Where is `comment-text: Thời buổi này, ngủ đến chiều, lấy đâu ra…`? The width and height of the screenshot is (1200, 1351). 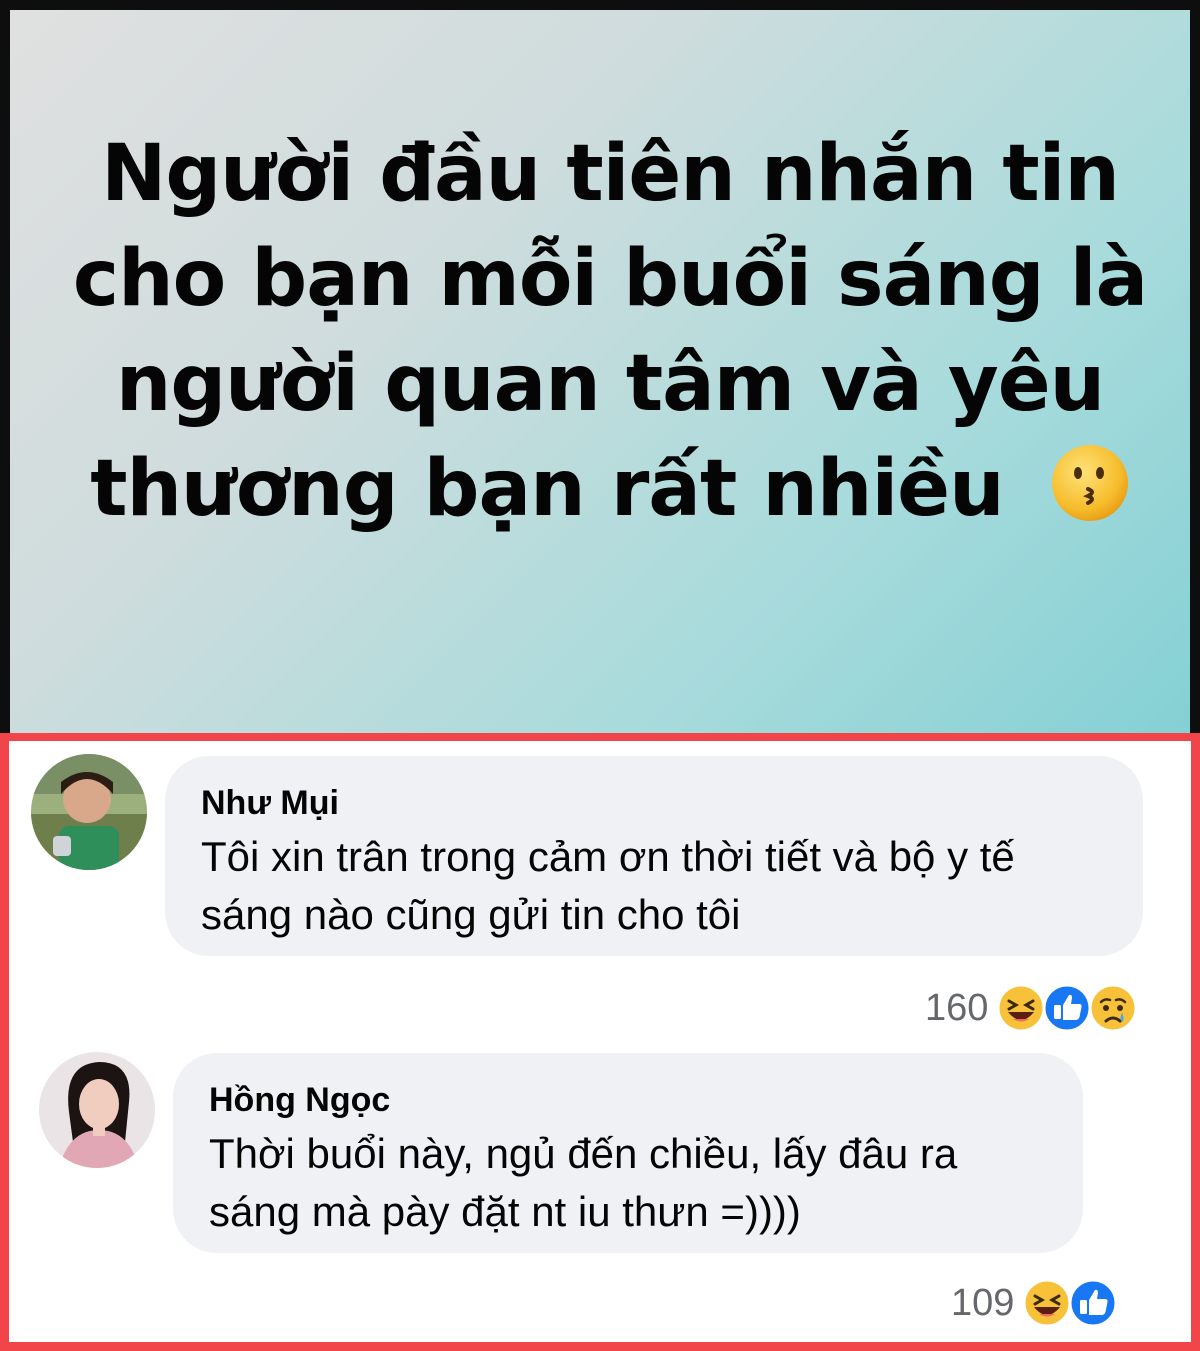
comment-text: Thời buổi này, ngủ đến chiều, lấy đâu ra… is located at coordinates (583, 1183).